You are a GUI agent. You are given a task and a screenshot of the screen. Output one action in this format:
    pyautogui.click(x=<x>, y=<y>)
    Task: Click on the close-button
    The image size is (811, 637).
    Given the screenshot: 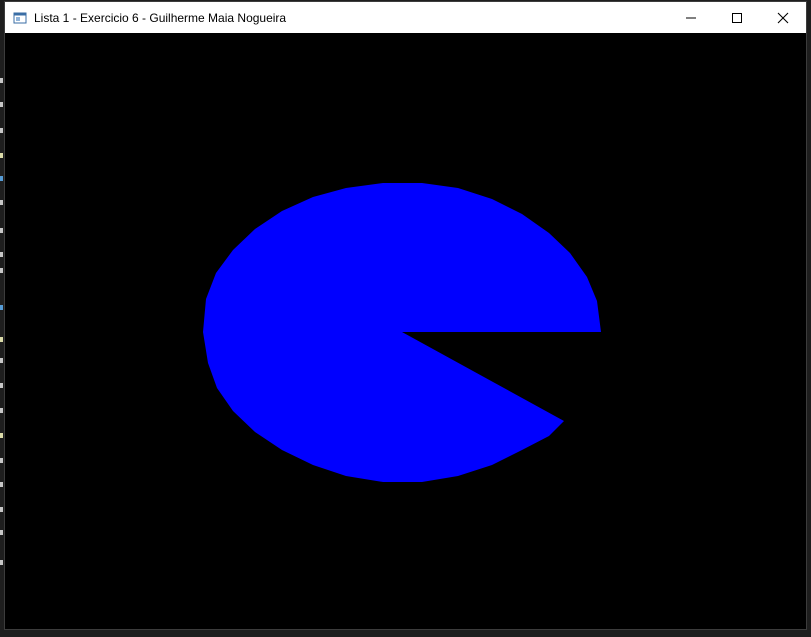 What is the action you would take?
    pyautogui.click(x=783, y=17)
    